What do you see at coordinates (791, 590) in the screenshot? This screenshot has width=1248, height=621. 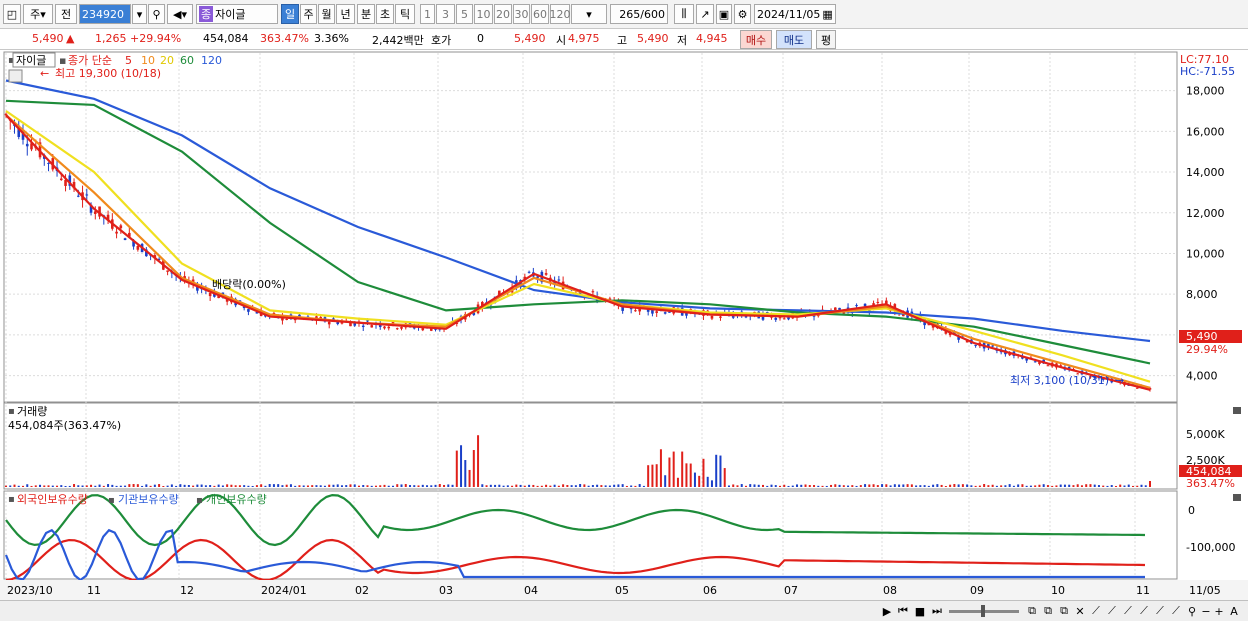 I see `x-tick-label: 07` at bounding box center [791, 590].